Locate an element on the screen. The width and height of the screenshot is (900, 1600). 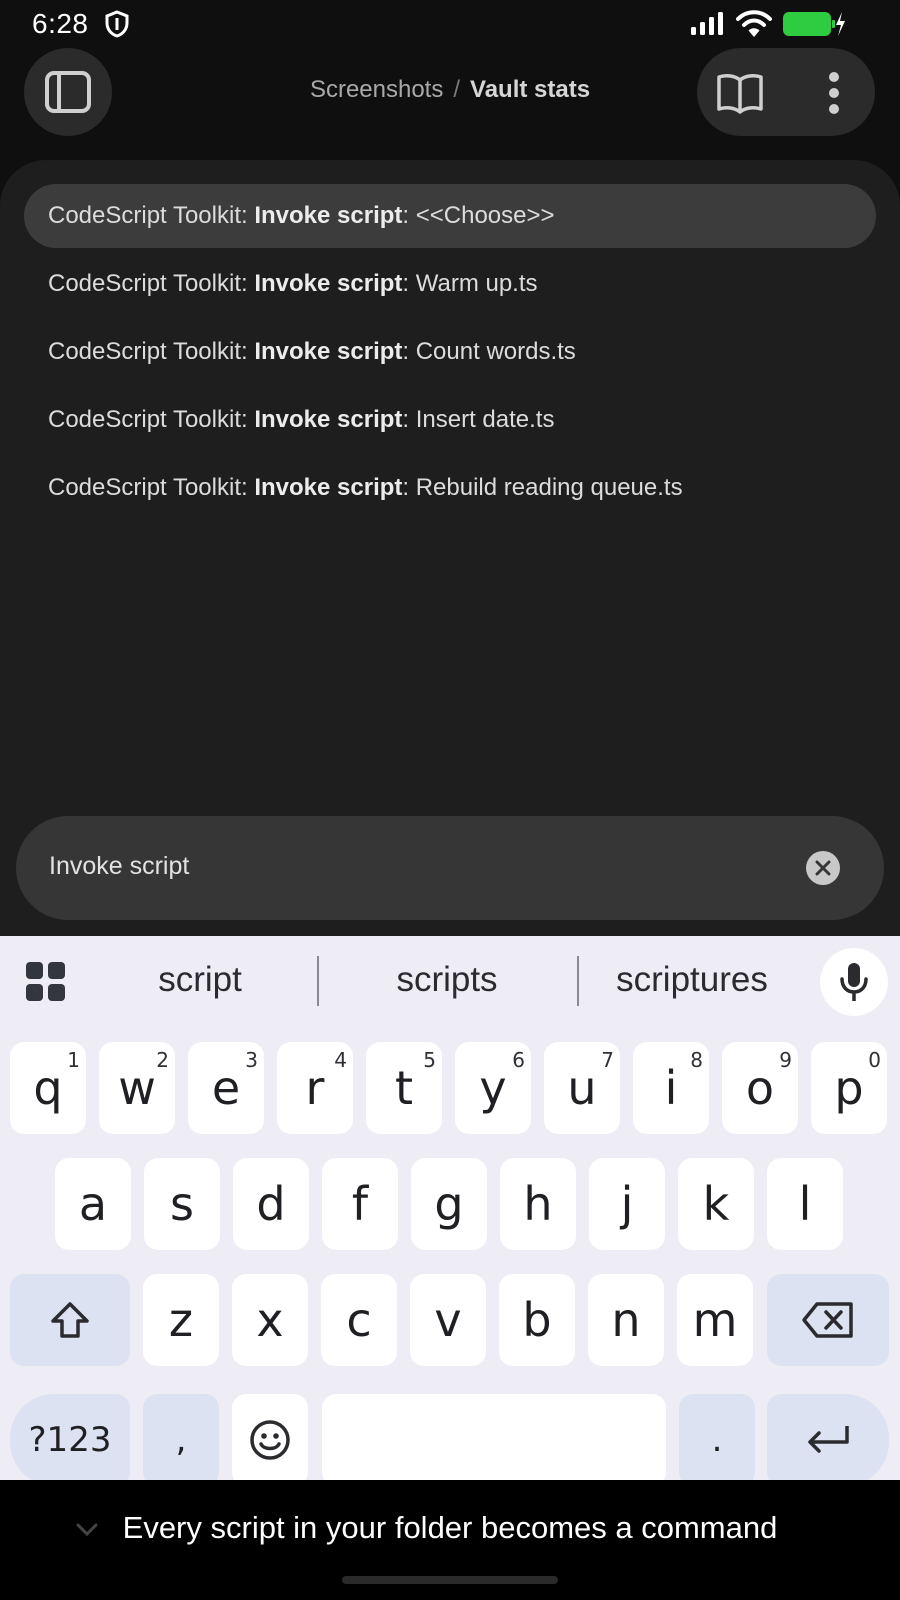
letter-key: x is located at coordinates (270, 1320).